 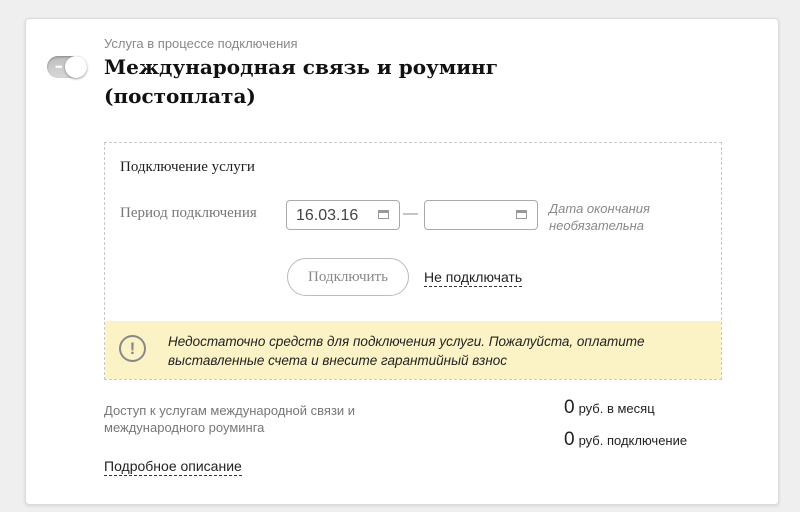 I want to click on exclamation-circle-icon: !, so click(x=132, y=348).